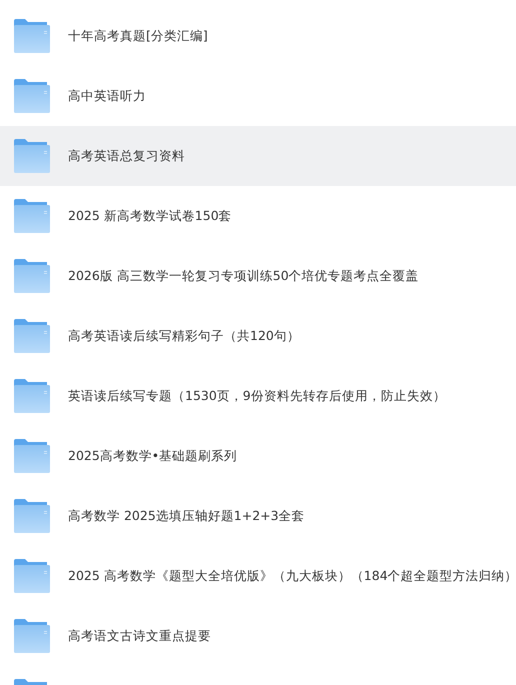  I want to click on folder-row: 高考英语总复习资料, so click(258, 156).